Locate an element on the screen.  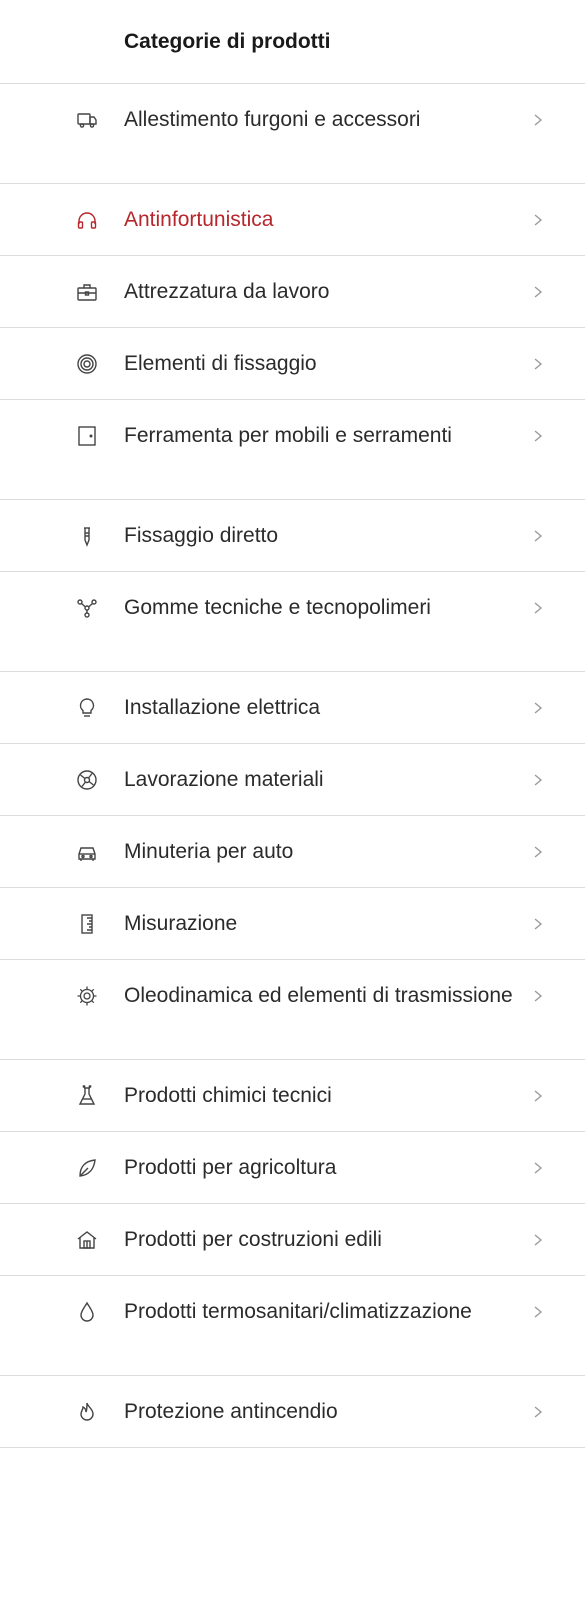
category-label: Protezione antincendio is located at coordinates (231, 1411).